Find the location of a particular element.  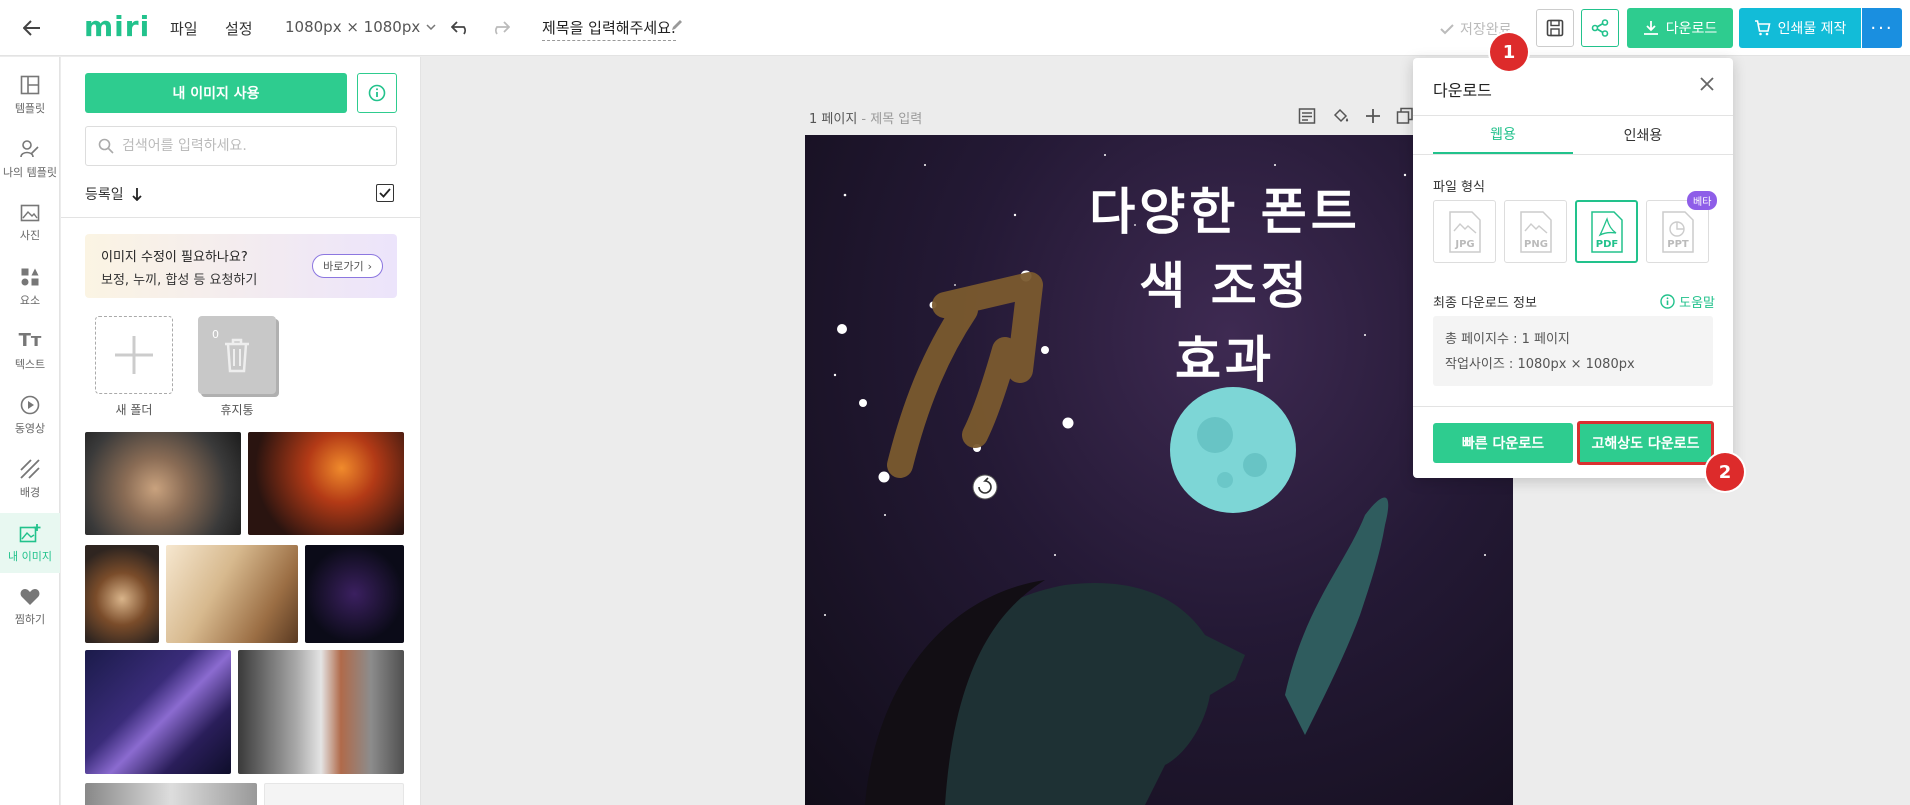

rail-item-elements: 요소 is located at coordinates (30, 287).